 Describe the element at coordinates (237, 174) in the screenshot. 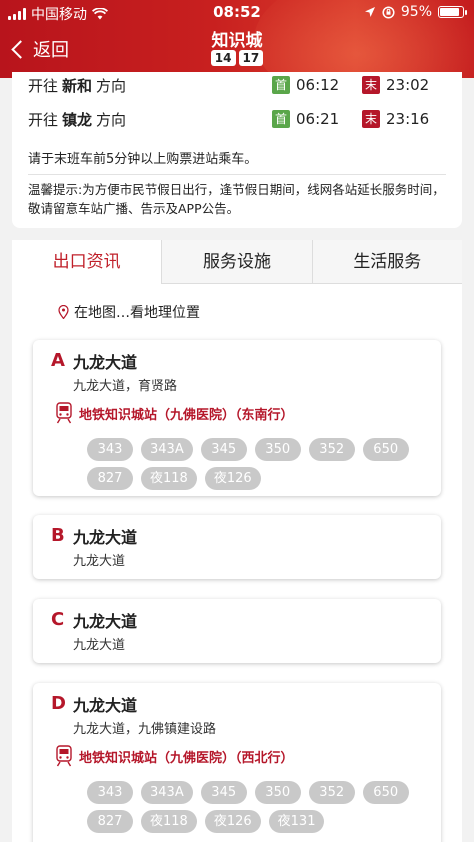

I see `divider` at that location.